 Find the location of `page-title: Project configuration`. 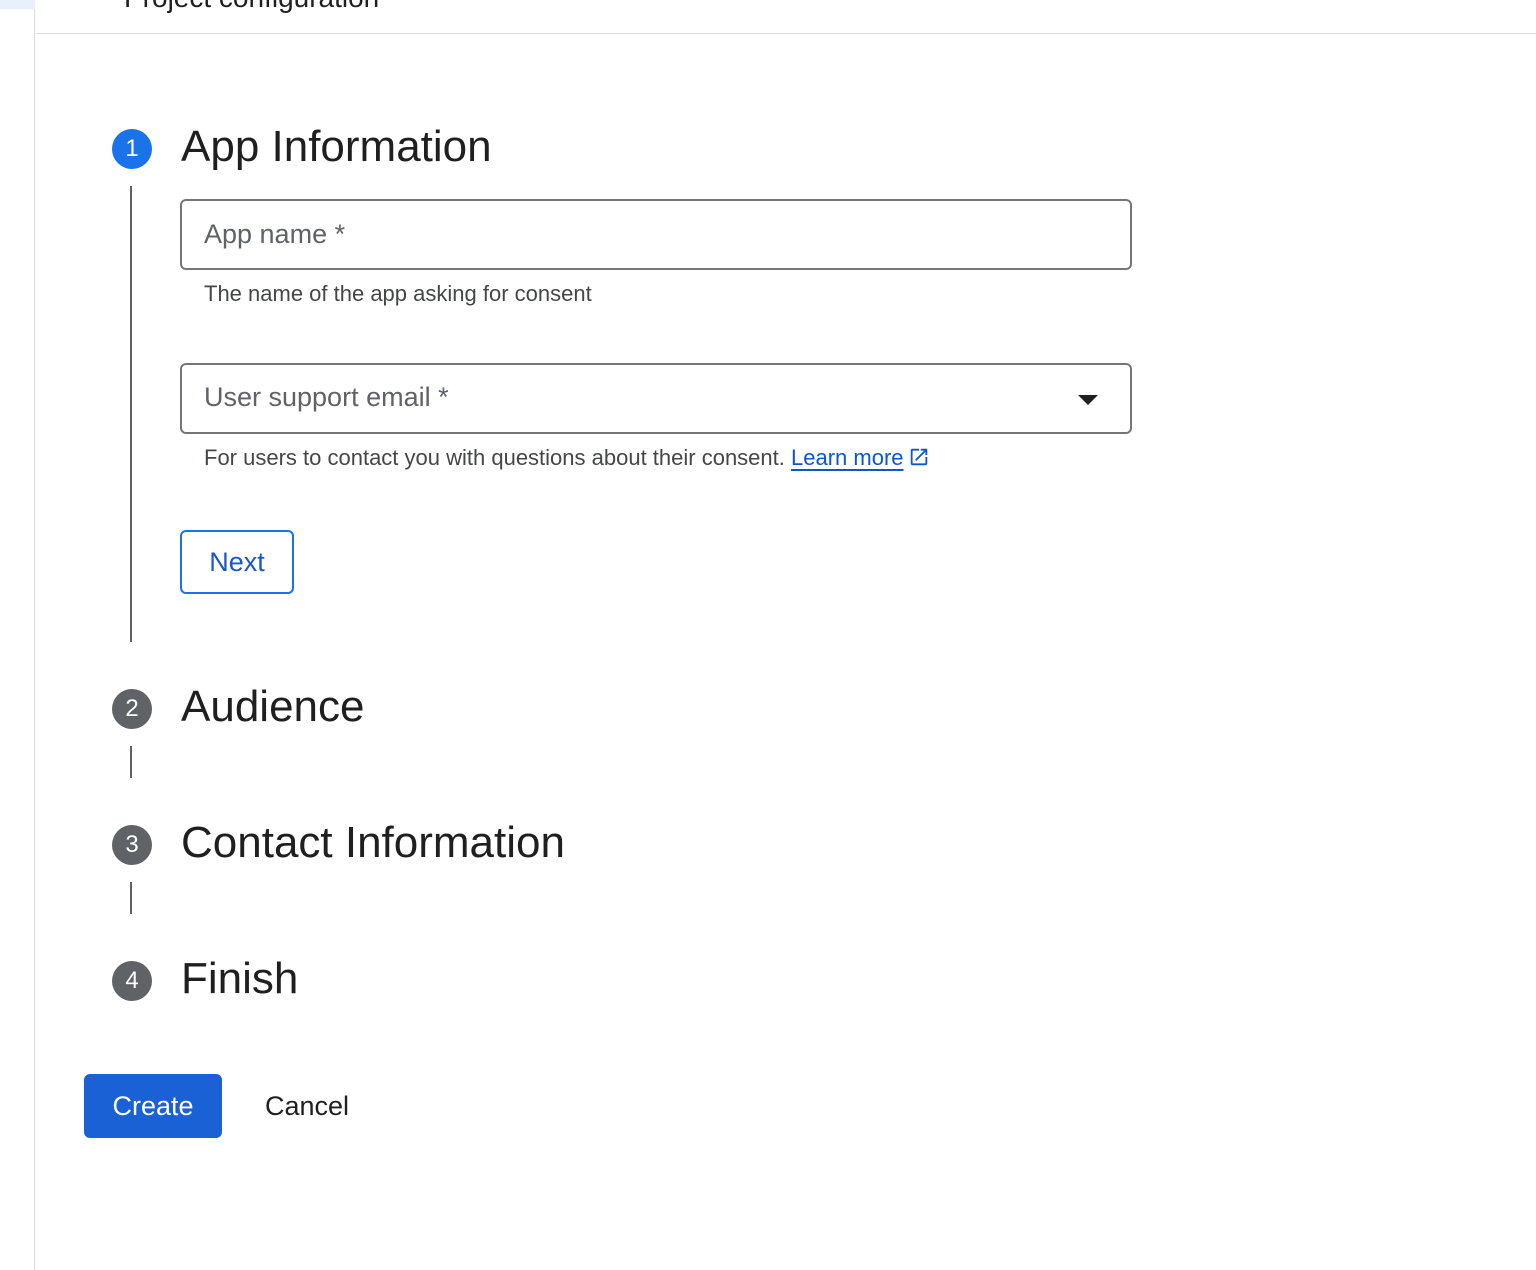

page-title: Project configuration is located at coordinates (251, 7).